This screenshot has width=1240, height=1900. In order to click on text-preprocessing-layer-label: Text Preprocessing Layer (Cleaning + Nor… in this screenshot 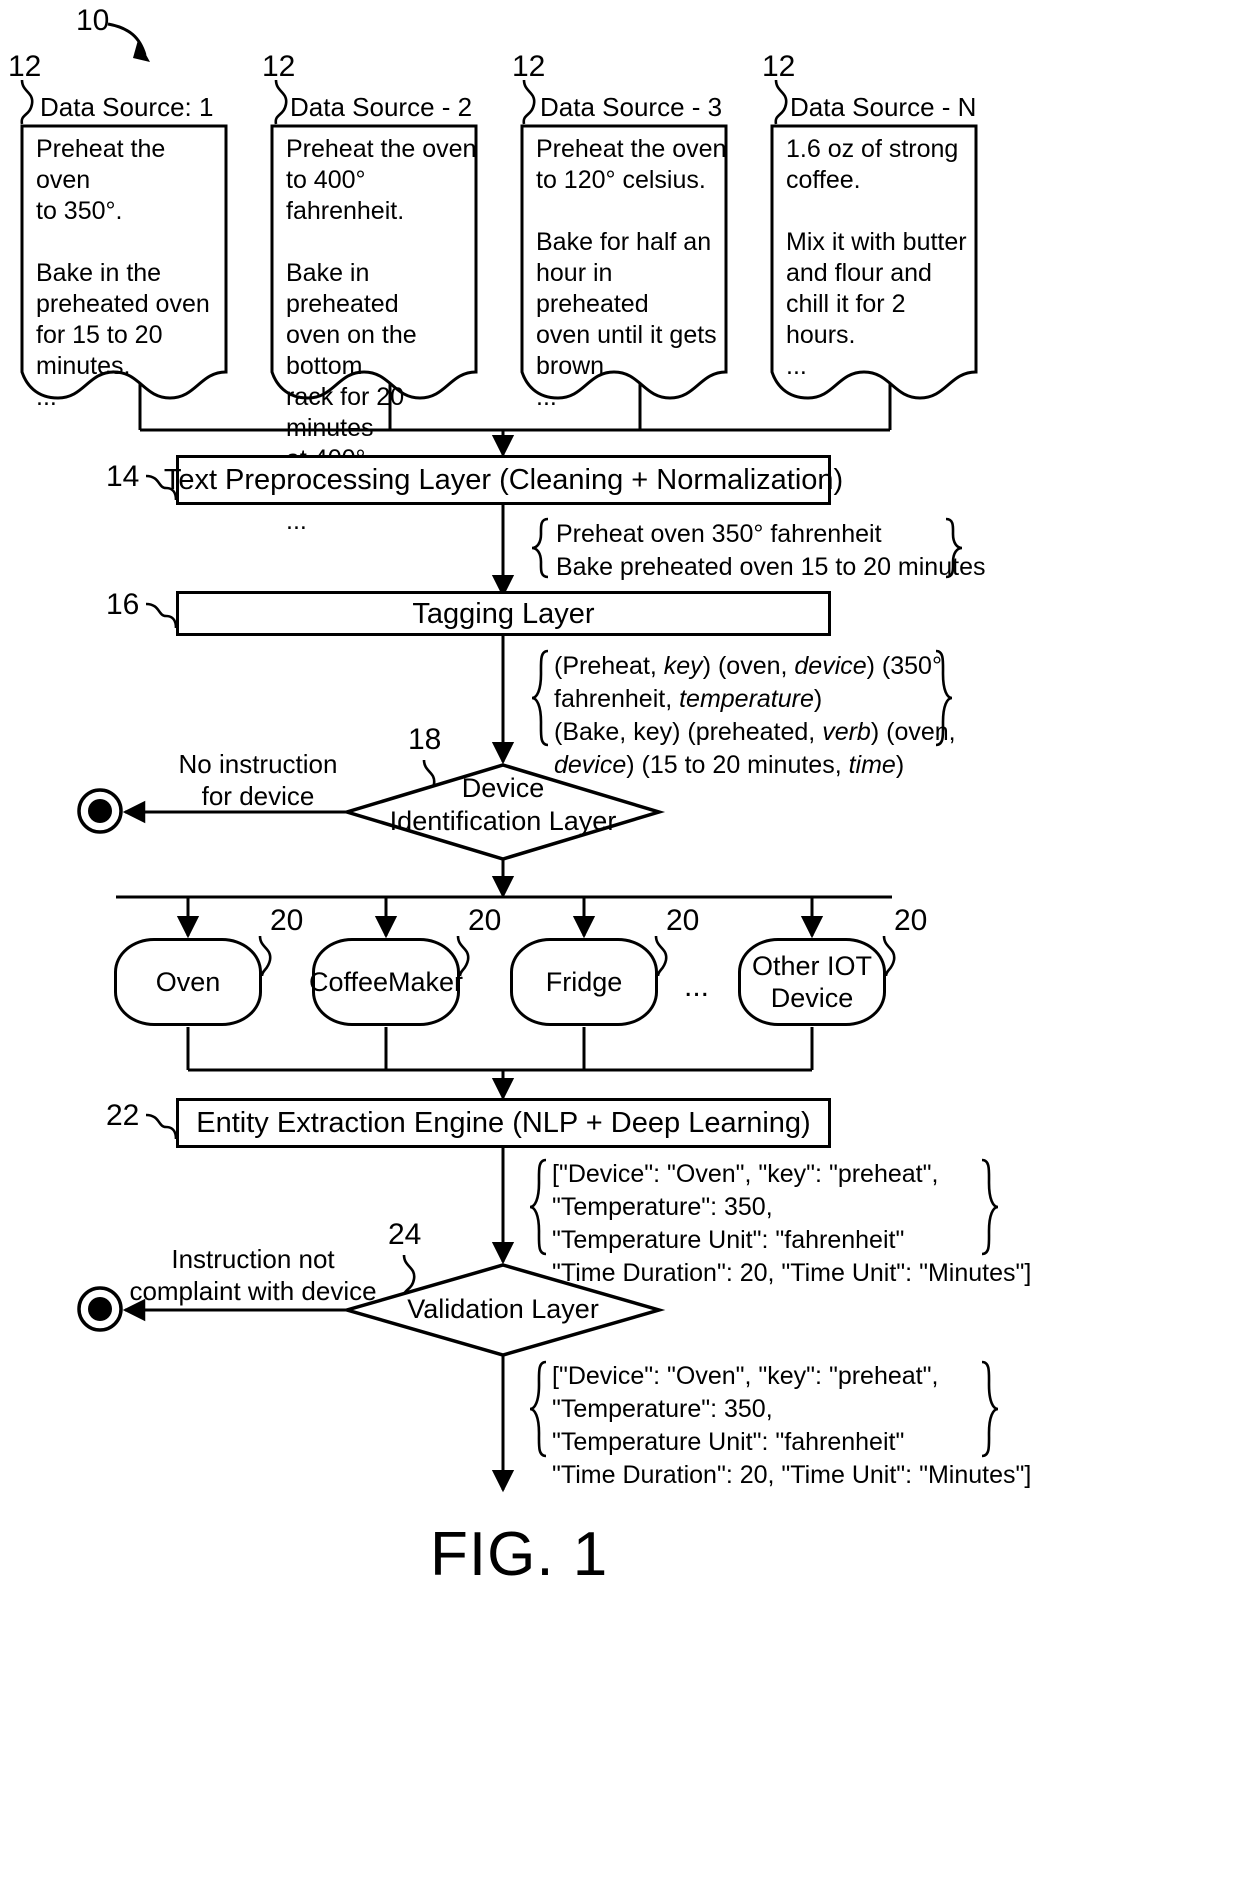, I will do `click(503, 480)`.